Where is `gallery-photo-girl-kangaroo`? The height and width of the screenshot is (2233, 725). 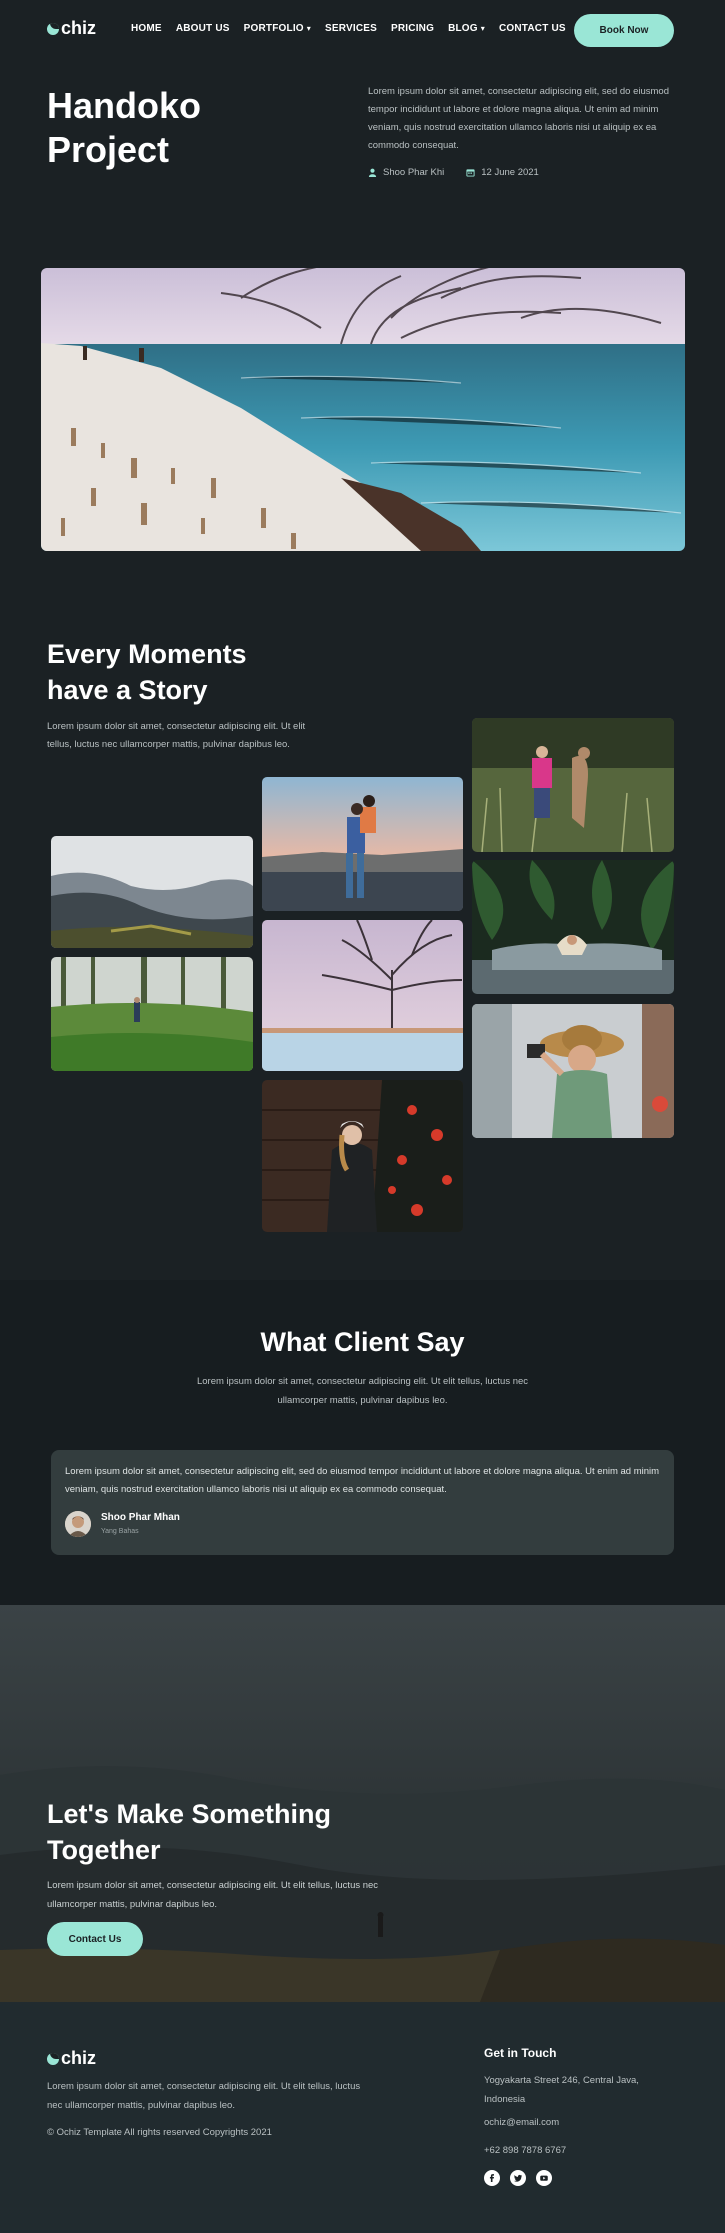 gallery-photo-girl-kangaroo is located at coordinates (573, 785).